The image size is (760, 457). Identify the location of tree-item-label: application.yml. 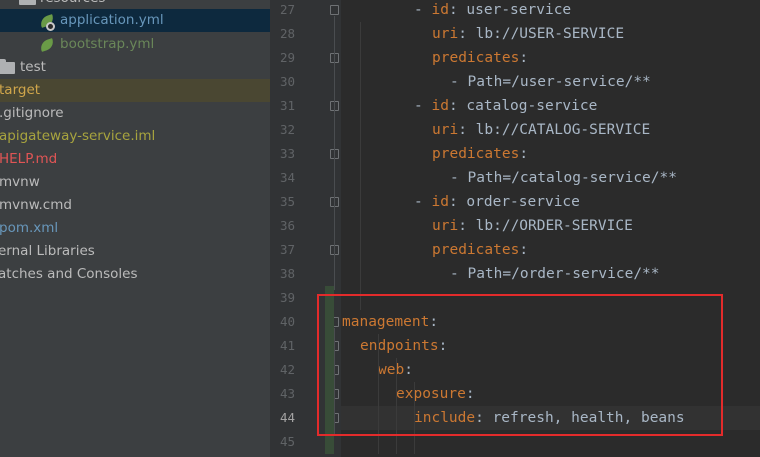
(112, 20).